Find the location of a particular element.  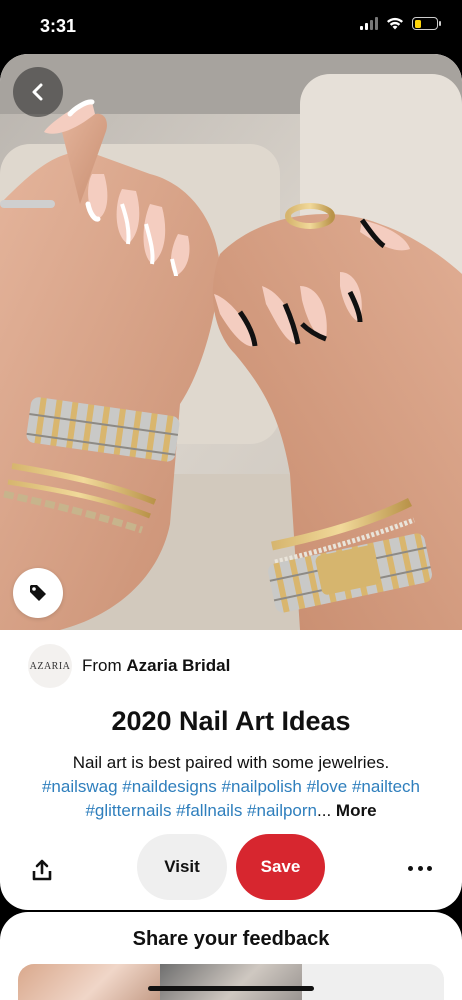

shop-tag-button is located at coordinates (38, 593).